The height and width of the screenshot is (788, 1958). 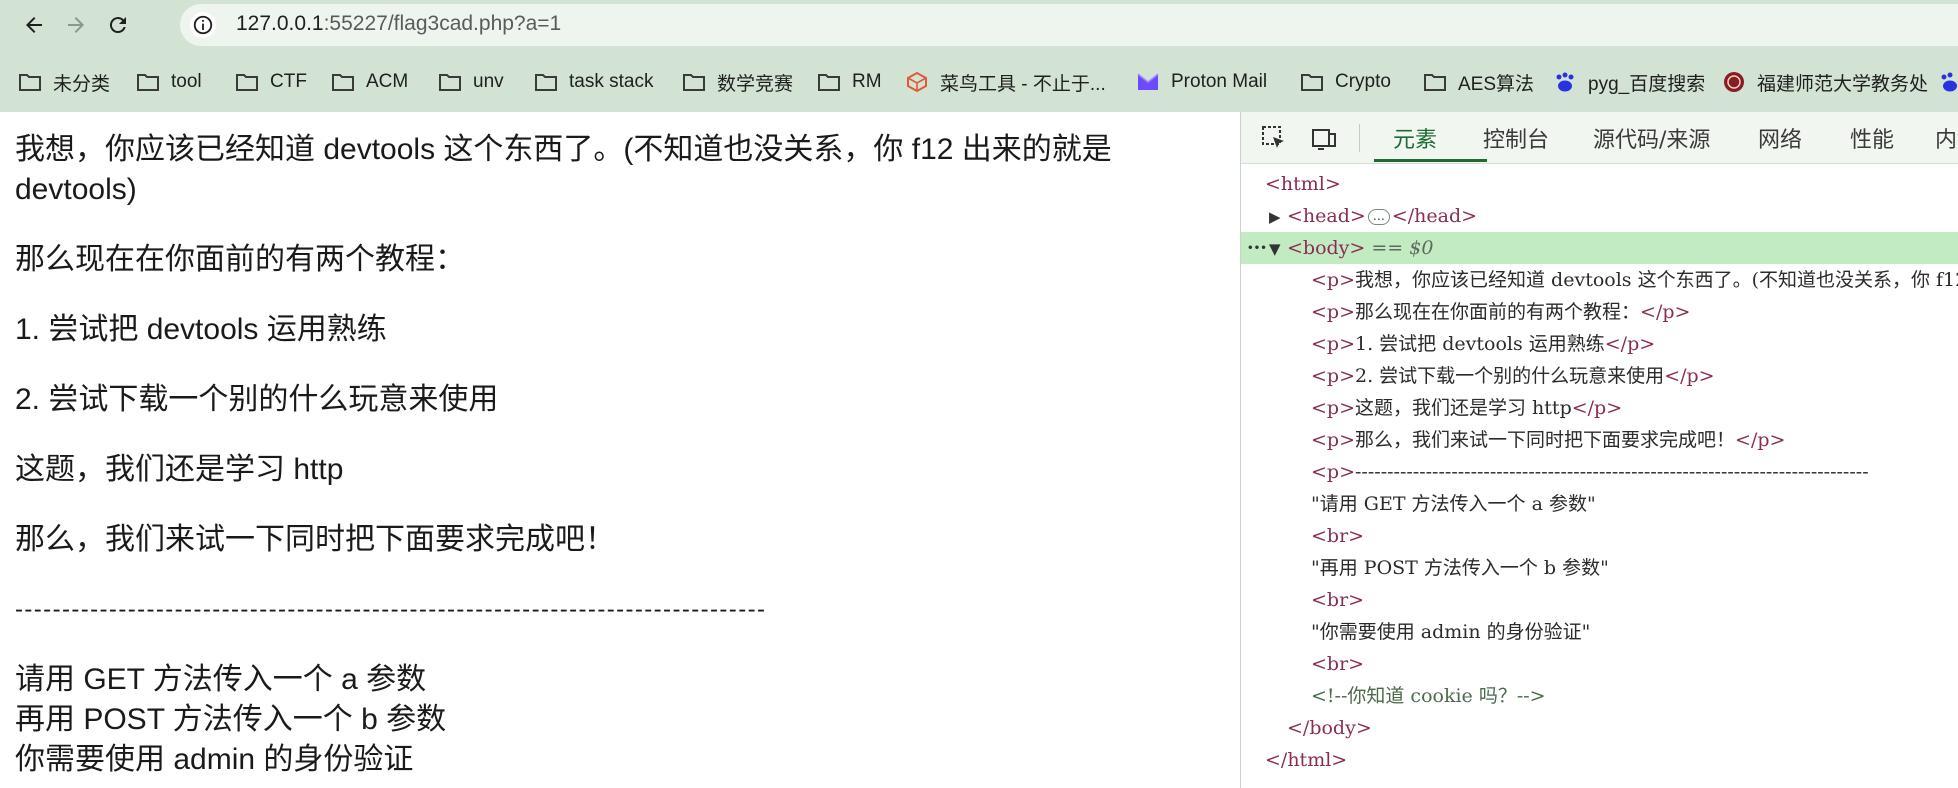 I want to click on bookmark-overflow, so click(x=1948, y=82).